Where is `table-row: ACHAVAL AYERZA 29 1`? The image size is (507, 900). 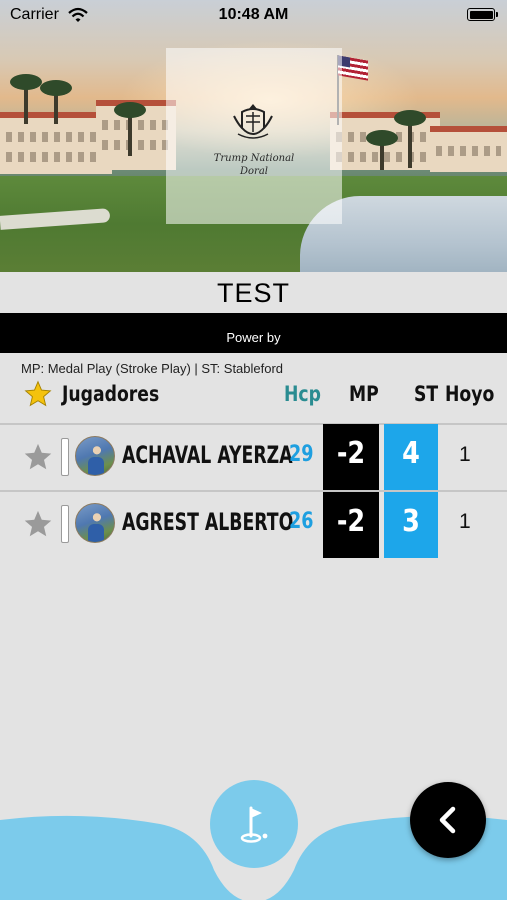
table-row: ACHAVAL AYERZA 29 1 is located at coordinates (253, 457).